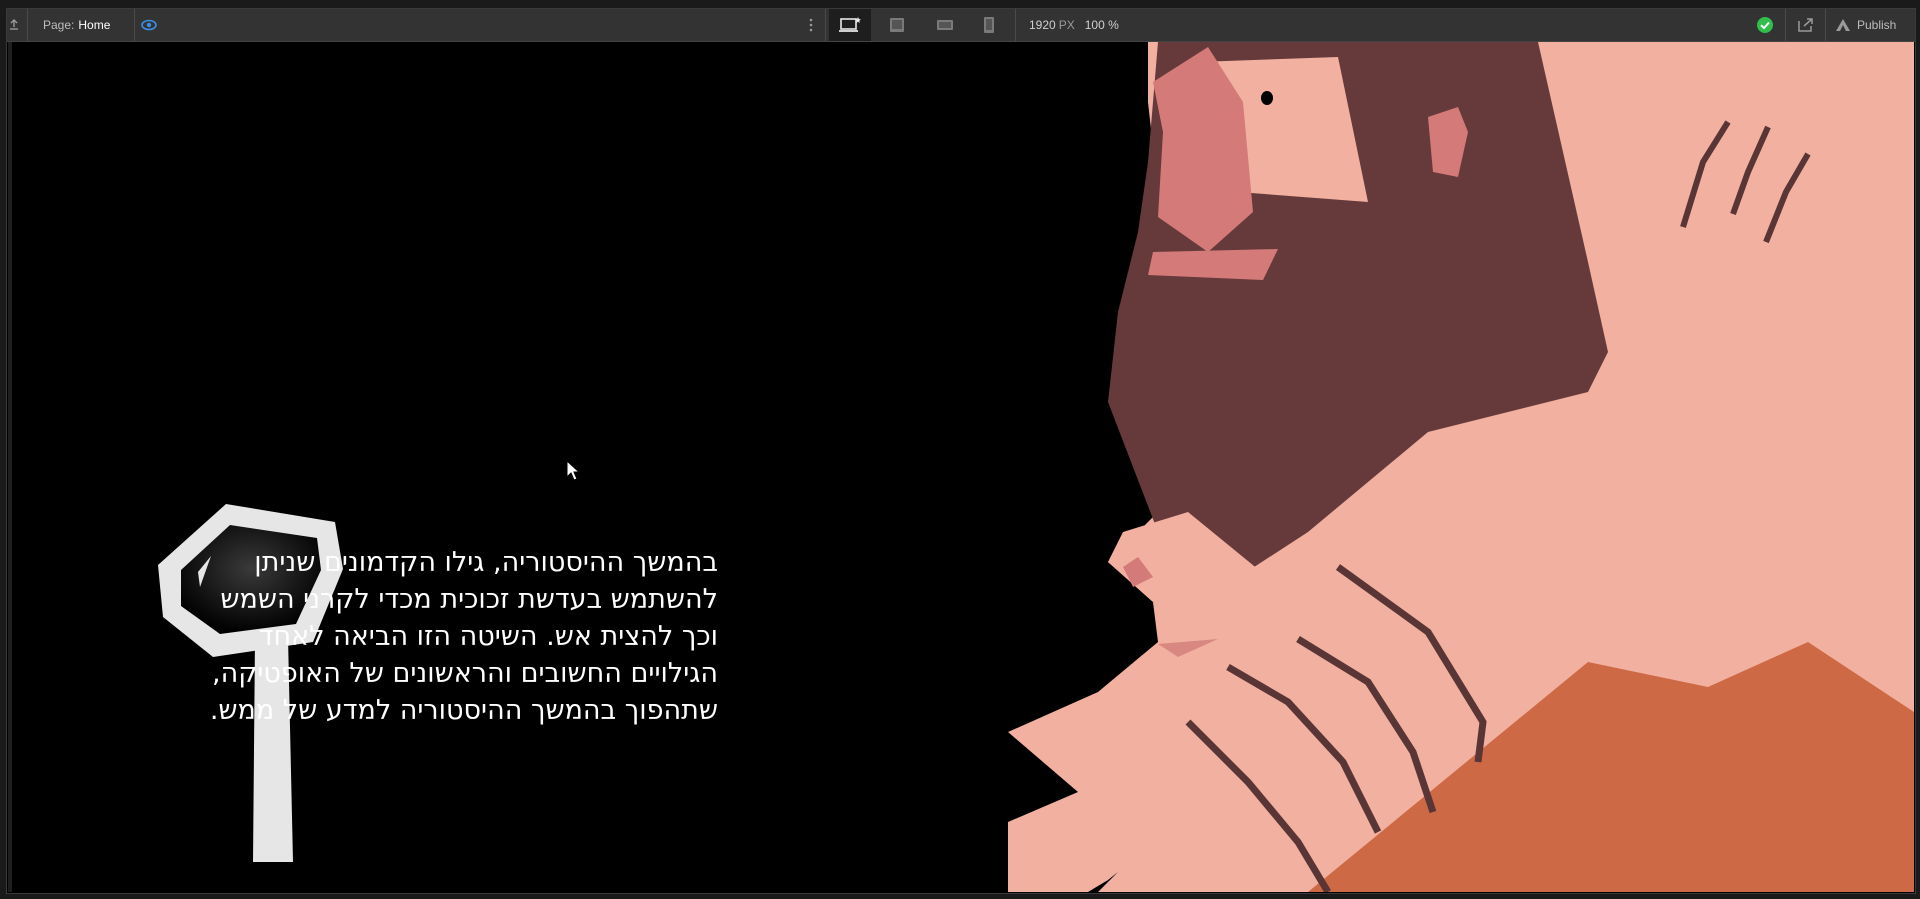  I want to click on desktop-icon, so click(850, 25).